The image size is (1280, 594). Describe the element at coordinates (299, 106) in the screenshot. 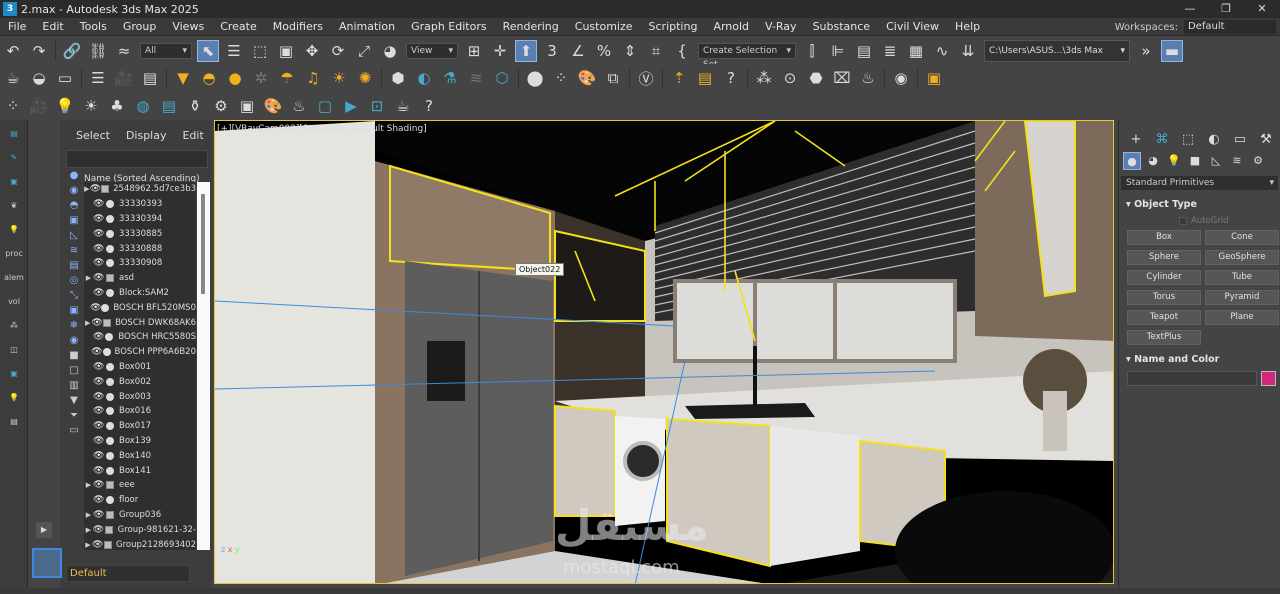

I see `bulb-icon: ♨` at that location.